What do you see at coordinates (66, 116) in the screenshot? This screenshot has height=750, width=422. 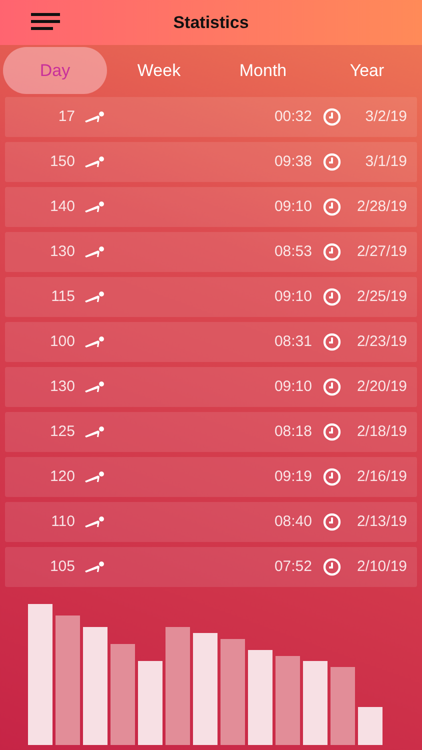 I see `pushup-count: 17` at bounding box center [66, 116].